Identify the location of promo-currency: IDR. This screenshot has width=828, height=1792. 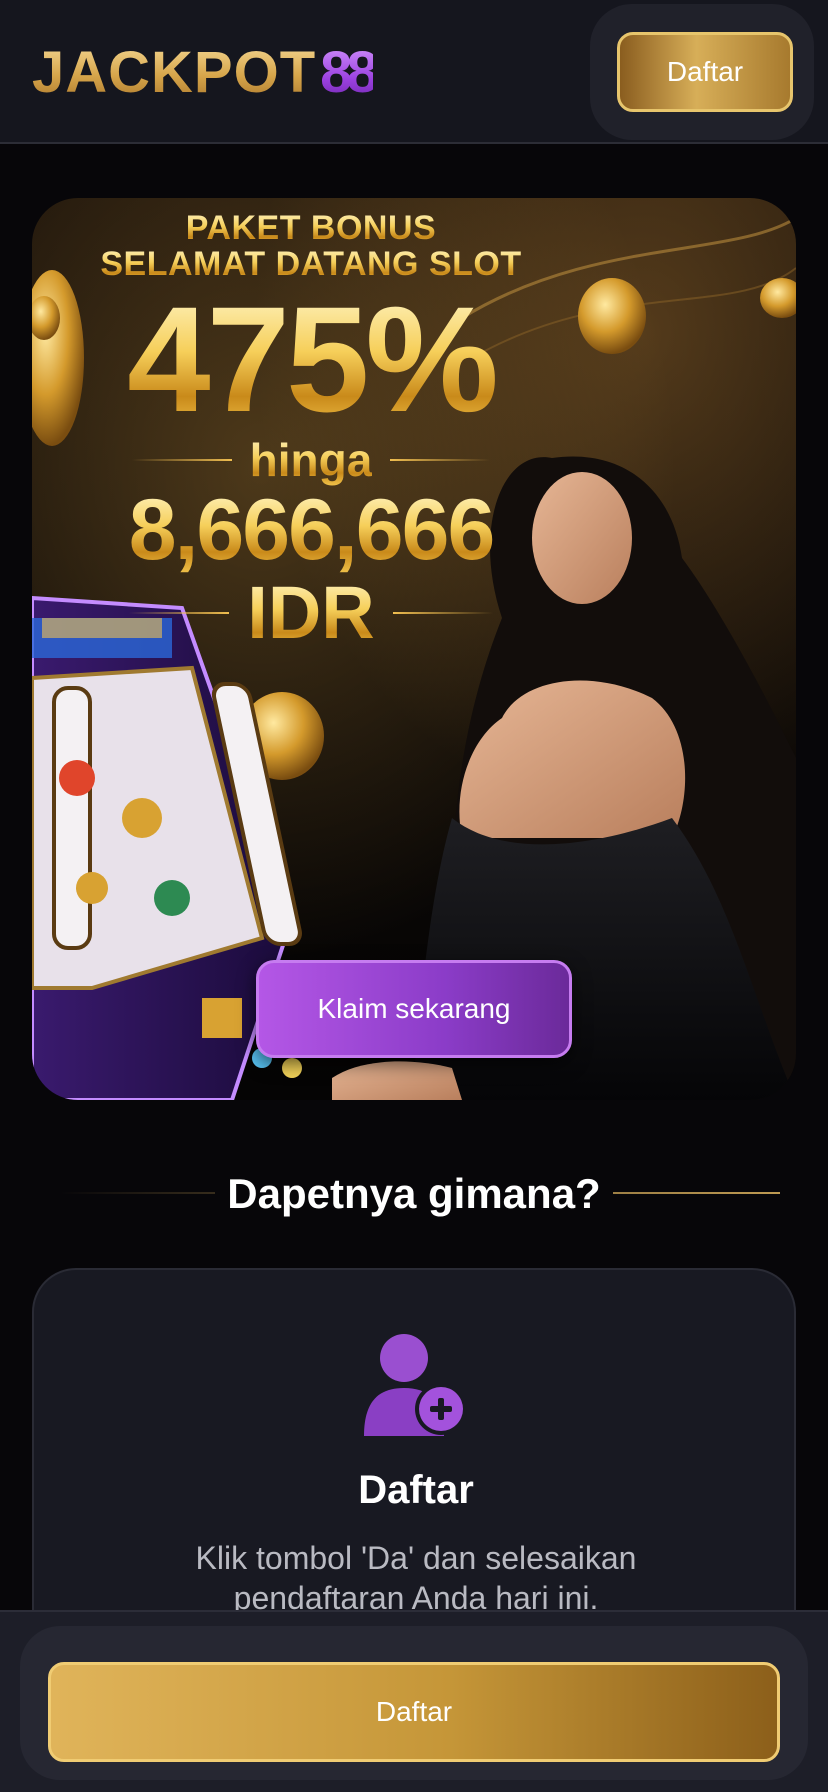
(311, 612).